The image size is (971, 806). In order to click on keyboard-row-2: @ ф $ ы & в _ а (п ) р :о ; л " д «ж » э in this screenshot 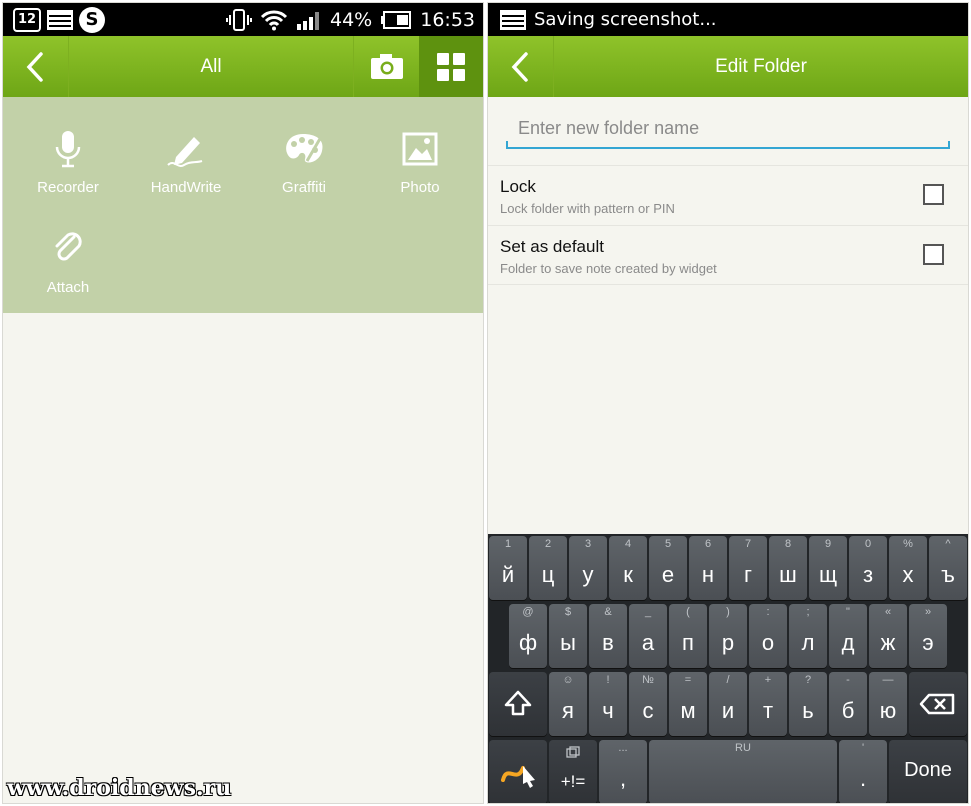, I will do `click(728, 637)`.